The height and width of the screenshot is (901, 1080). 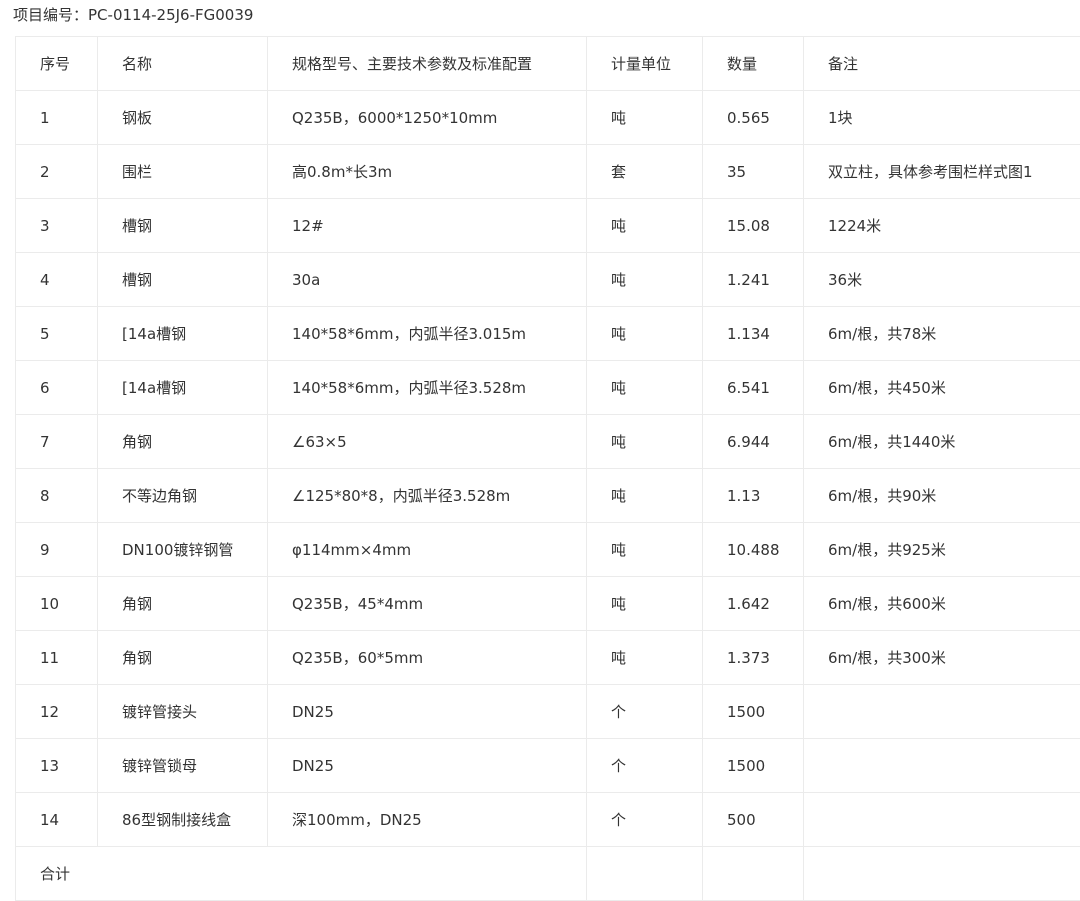 I want to click on cell-index: 5, so click(x=57, y=334).